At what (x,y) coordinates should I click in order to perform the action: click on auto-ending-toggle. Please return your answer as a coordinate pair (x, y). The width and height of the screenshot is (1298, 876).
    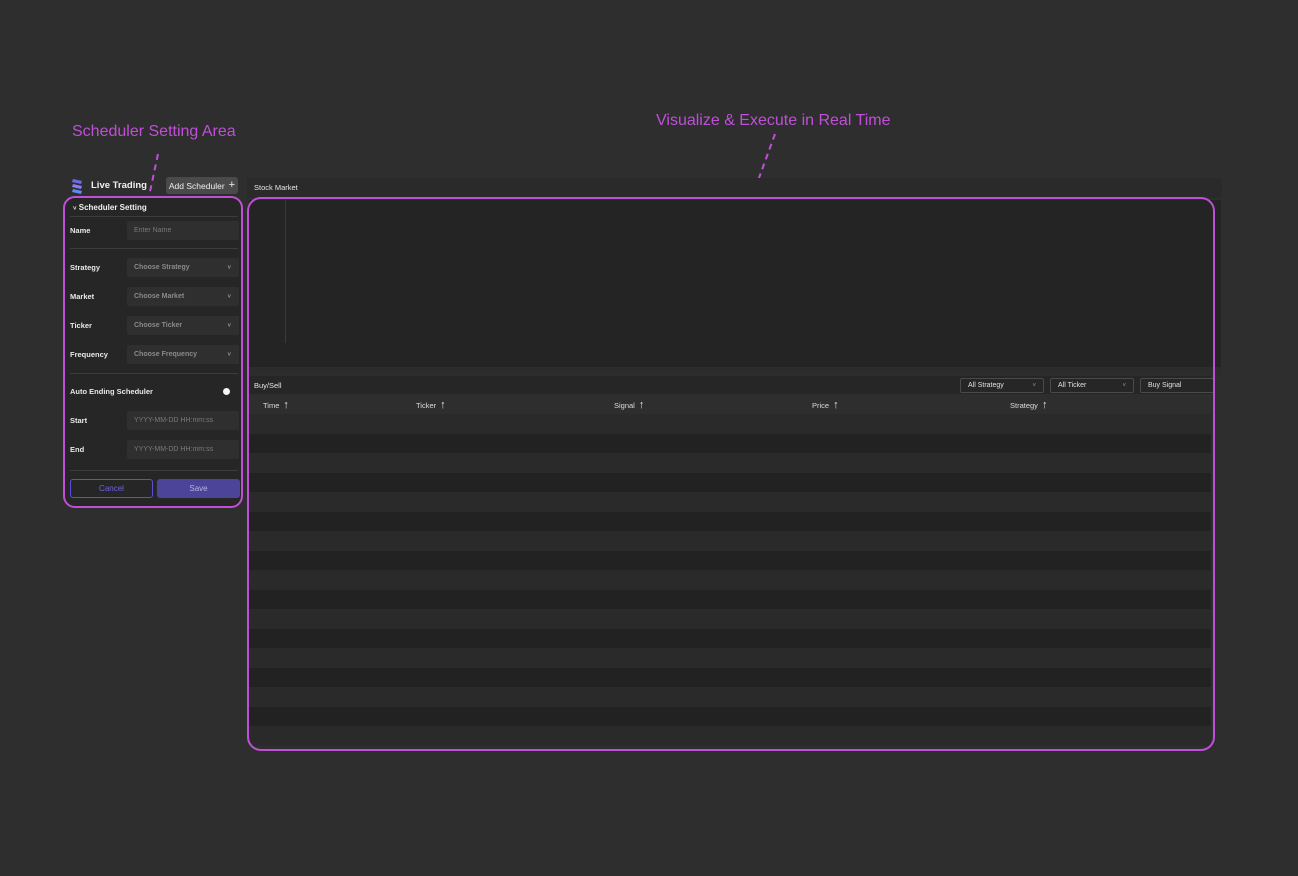
    Looking at the image, I should click on (226, 391).